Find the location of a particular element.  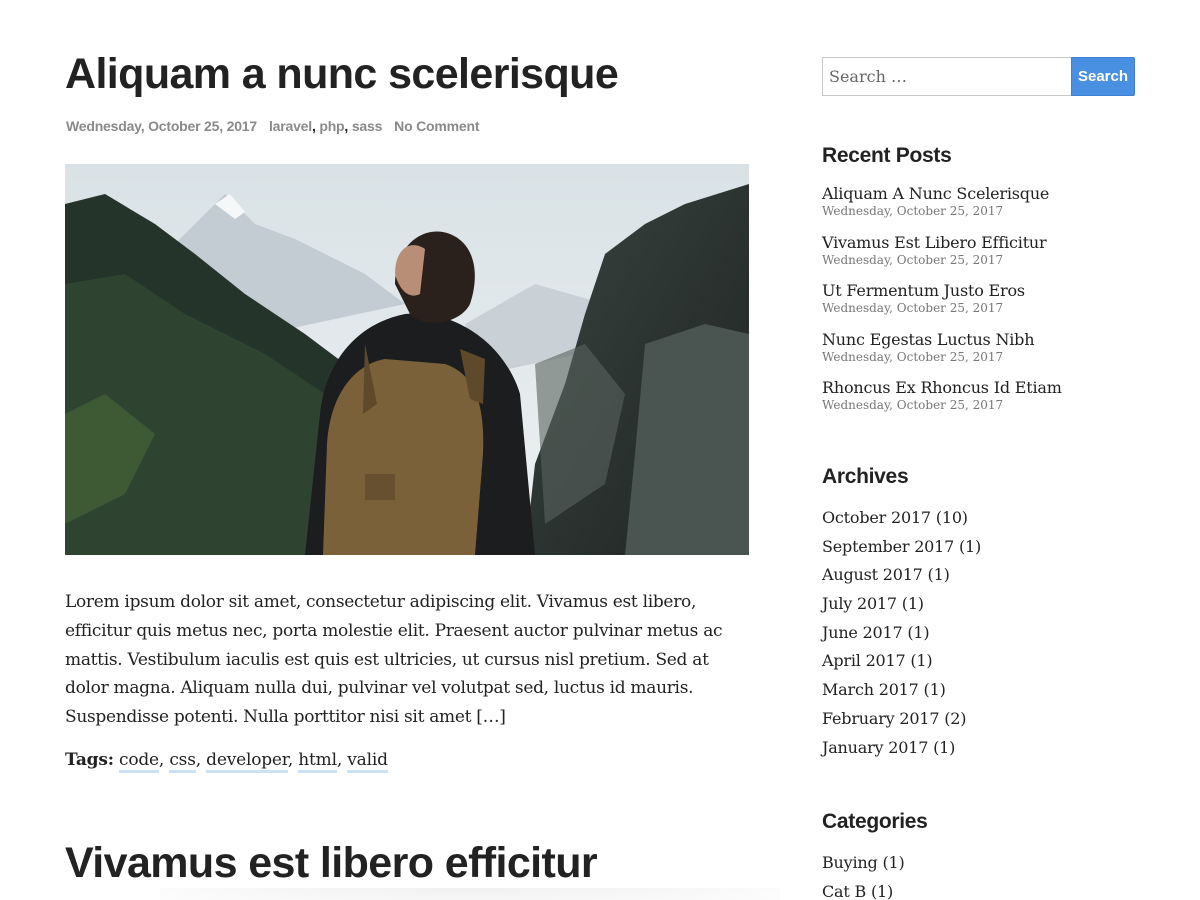

tag-link-html: html is located at coordinates (317, 761).